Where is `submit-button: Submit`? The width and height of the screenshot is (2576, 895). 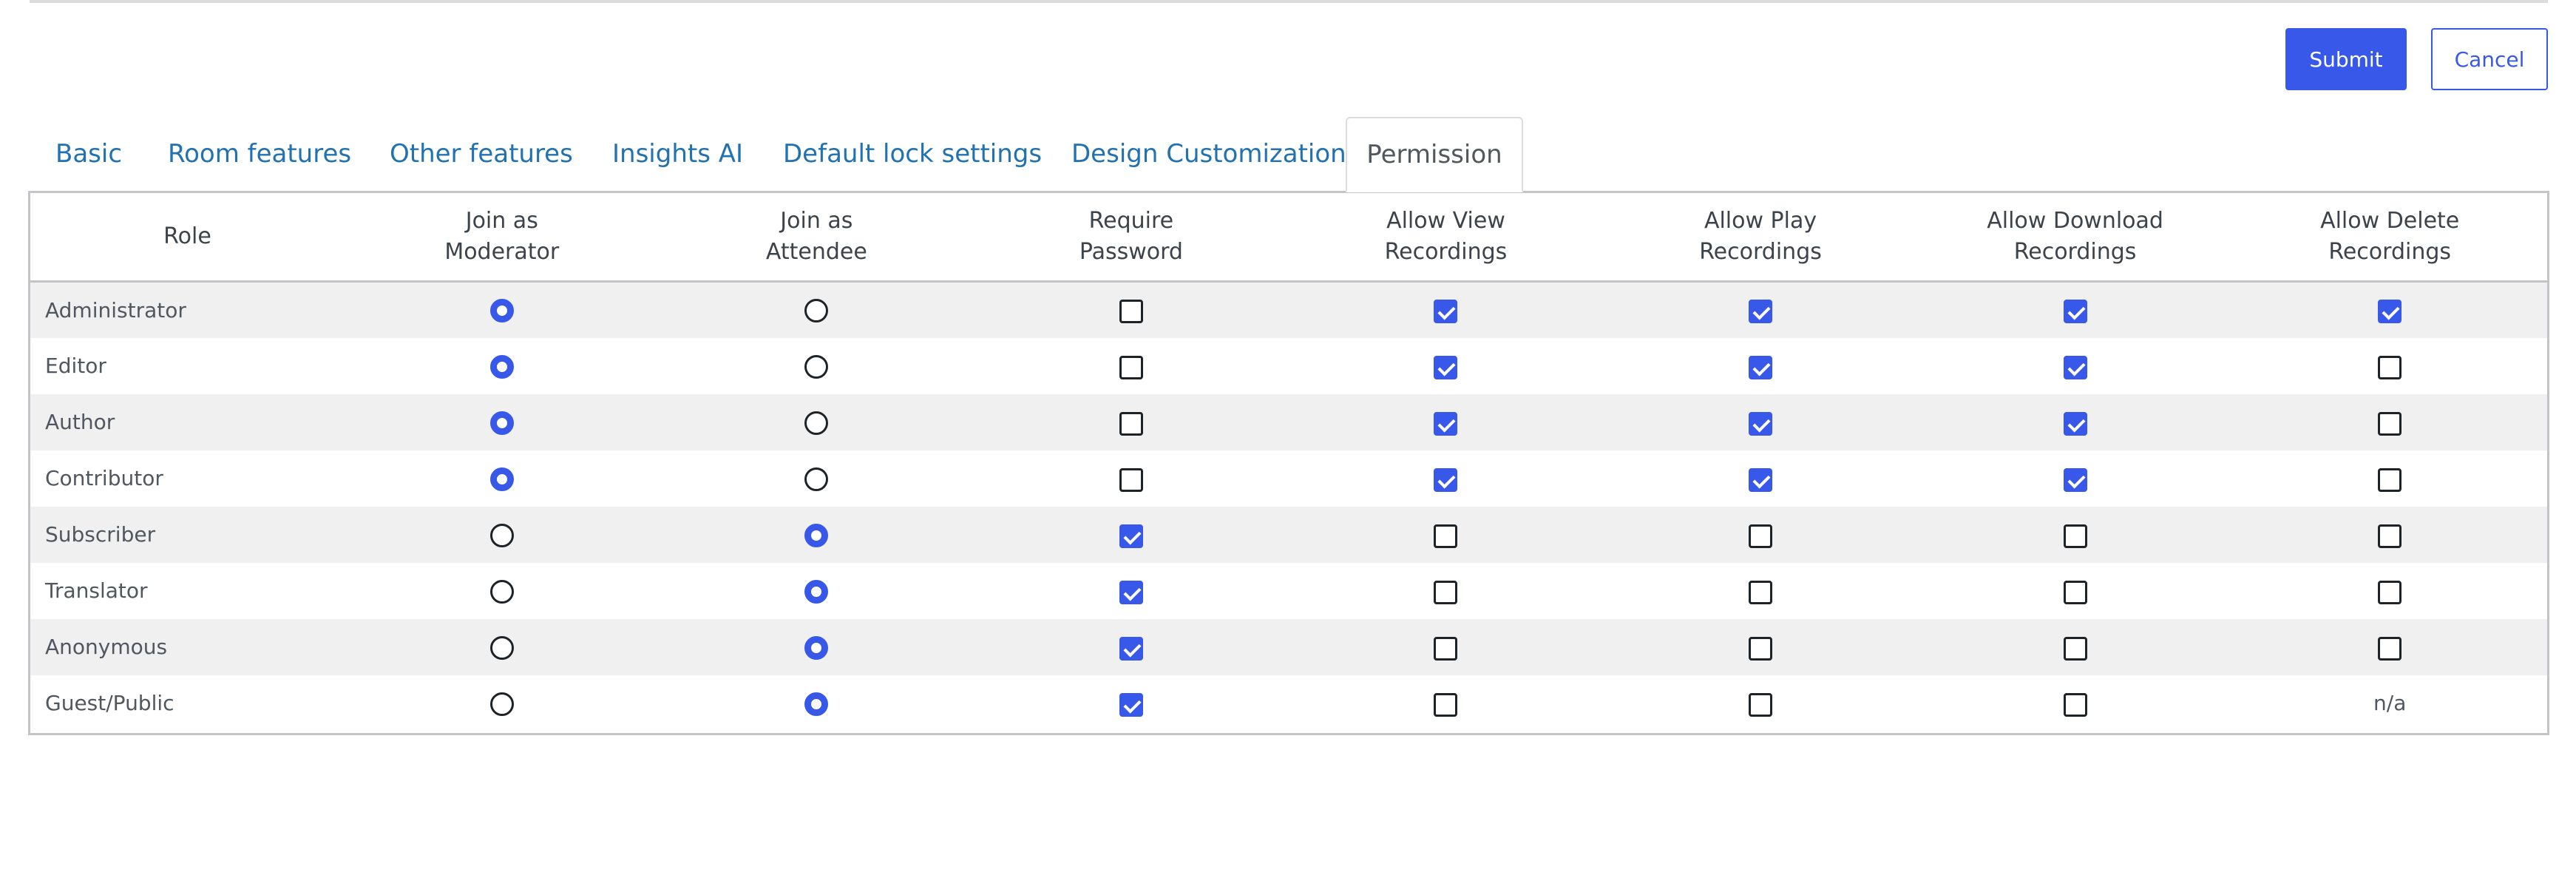
submit-button: Submit is located at coordinates (2346, 59).